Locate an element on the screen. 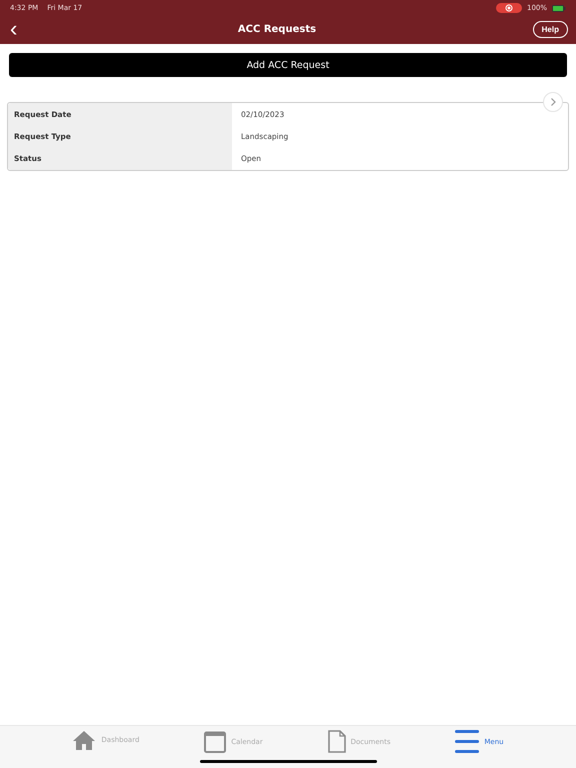  chevron-right-icon is located at coordinates (553, 102).